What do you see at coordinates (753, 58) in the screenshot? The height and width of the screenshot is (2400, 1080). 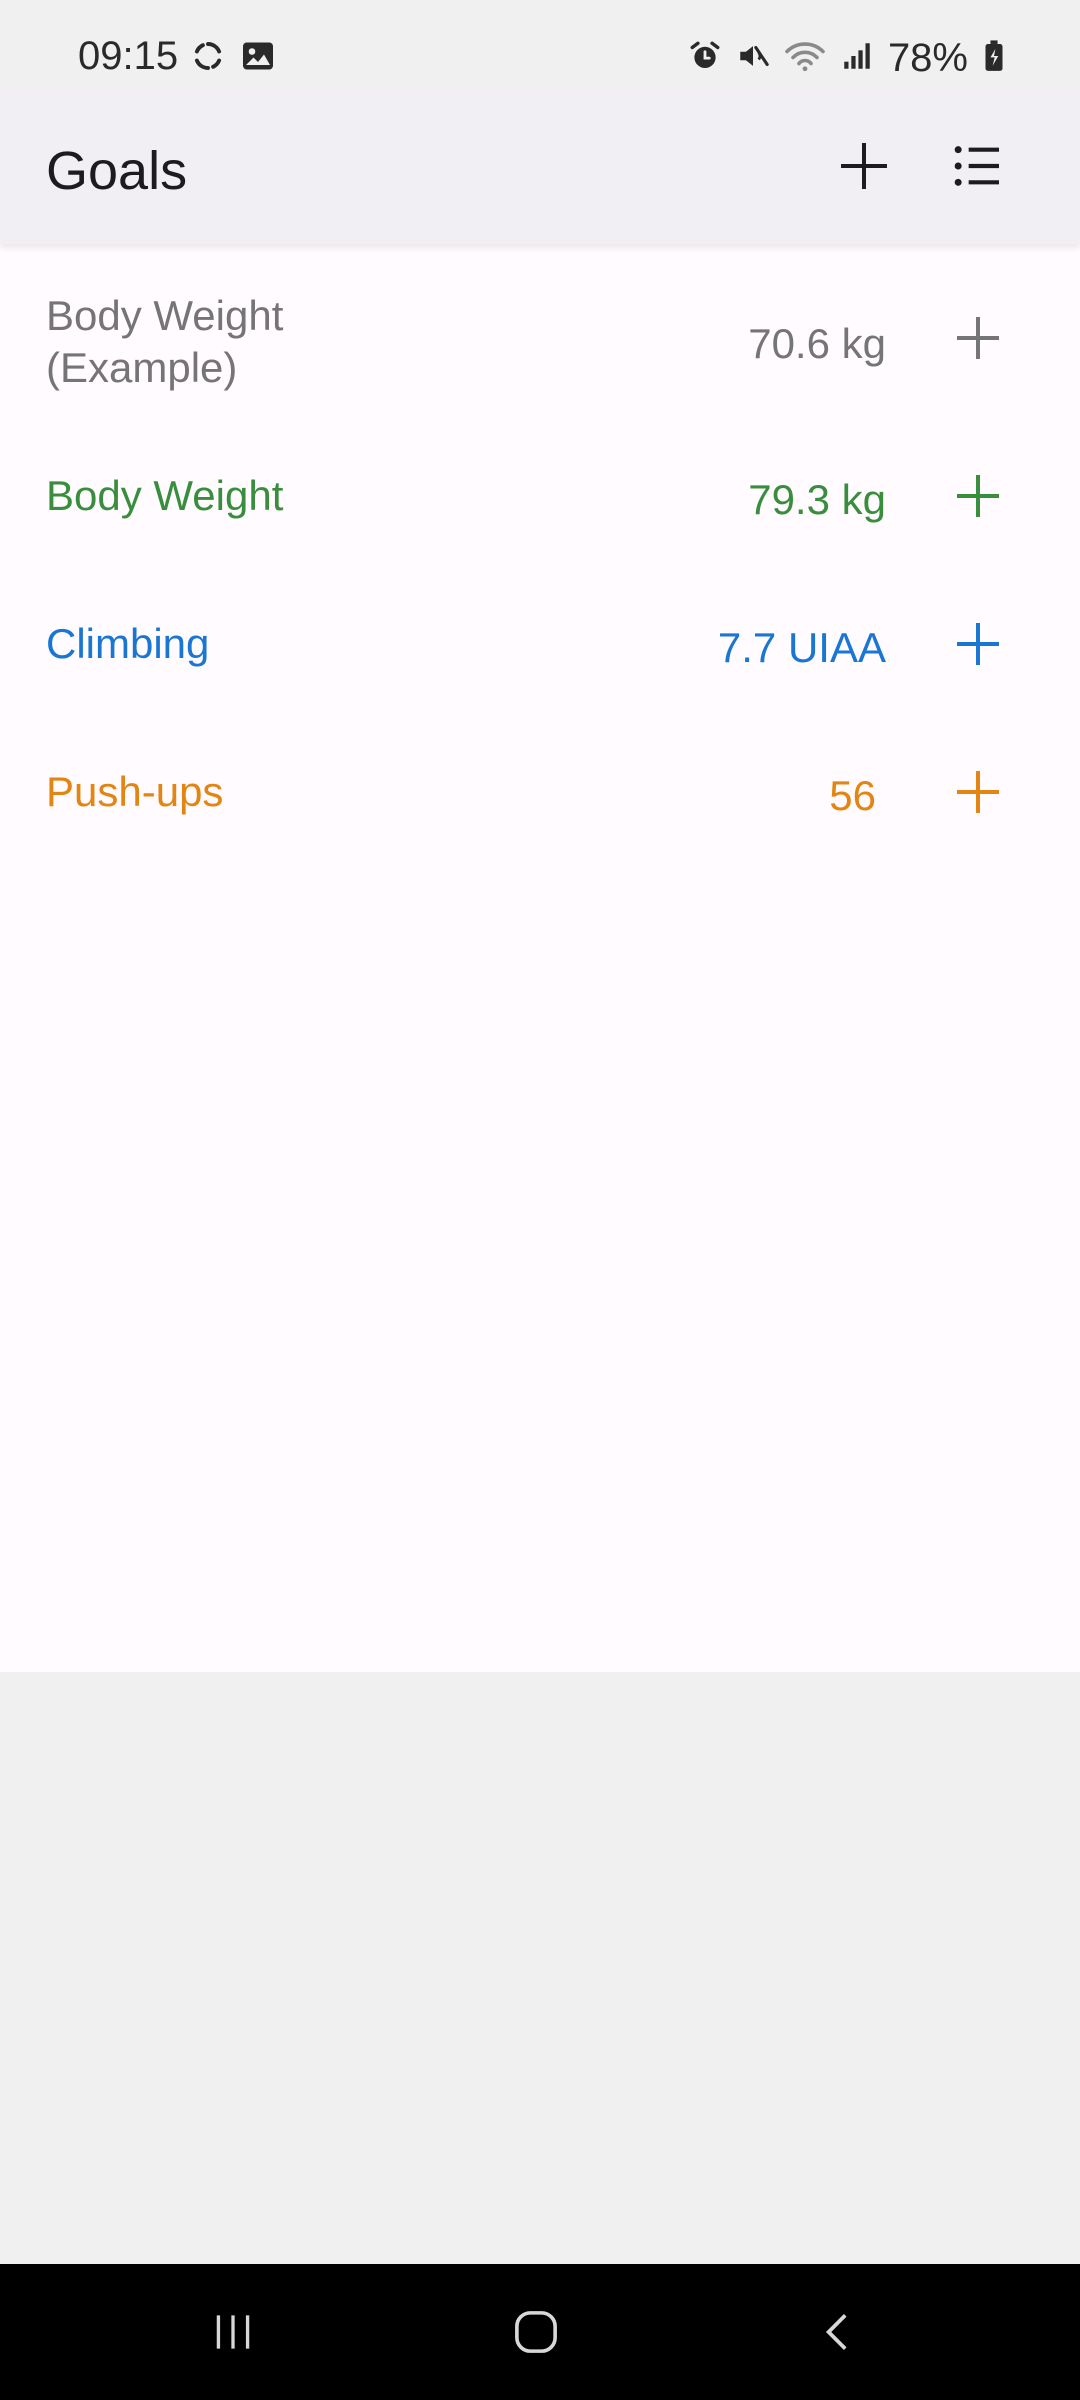 I see `mute-icon` at bounding box center [753, 58].